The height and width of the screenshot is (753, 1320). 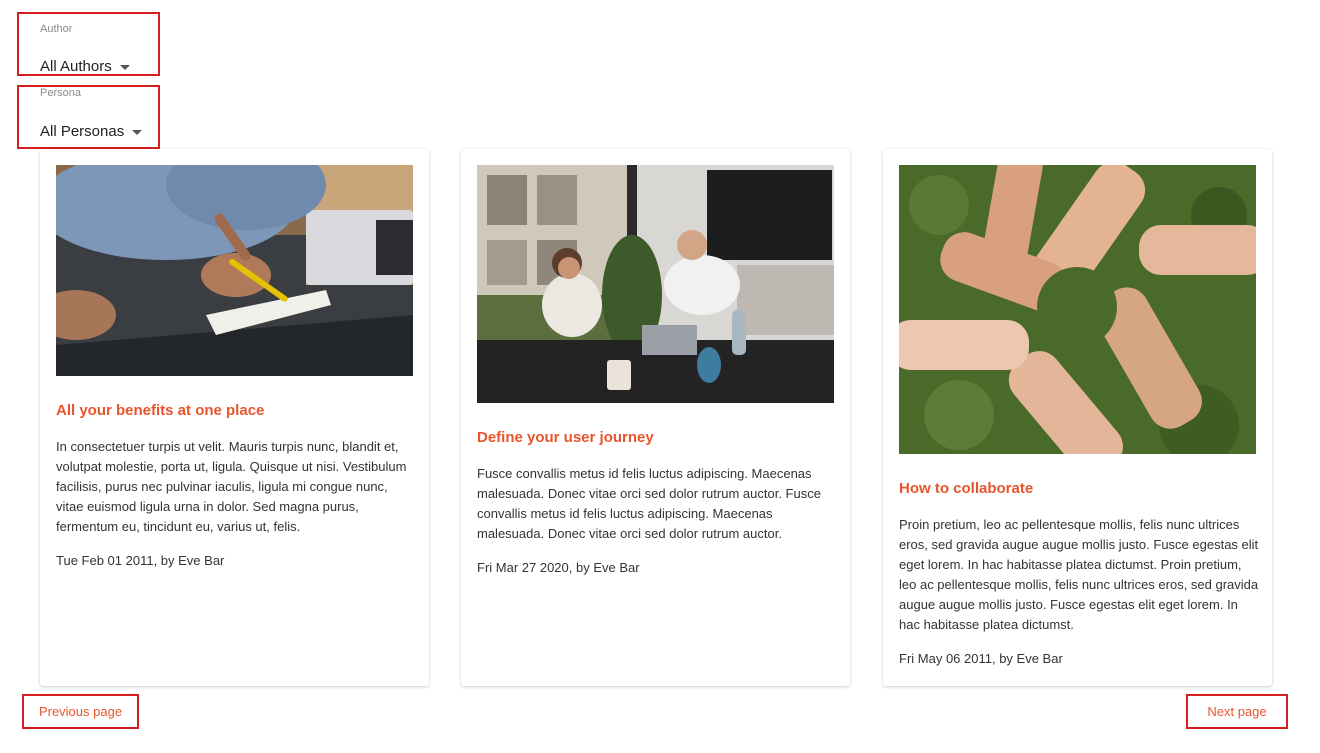 I want to click on persona-select: All Personas, so click(x=91, y=131).